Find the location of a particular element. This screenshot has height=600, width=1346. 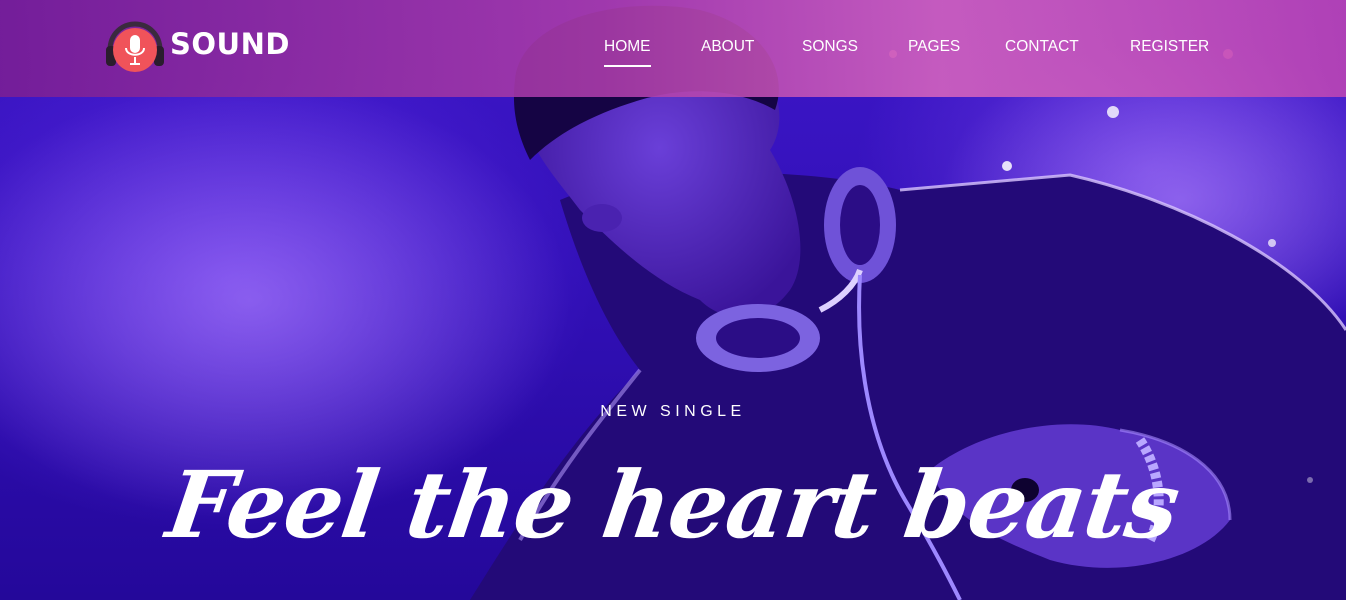

hero-eyebrow: NEW SINGLE is located at coordinates (673, 411).